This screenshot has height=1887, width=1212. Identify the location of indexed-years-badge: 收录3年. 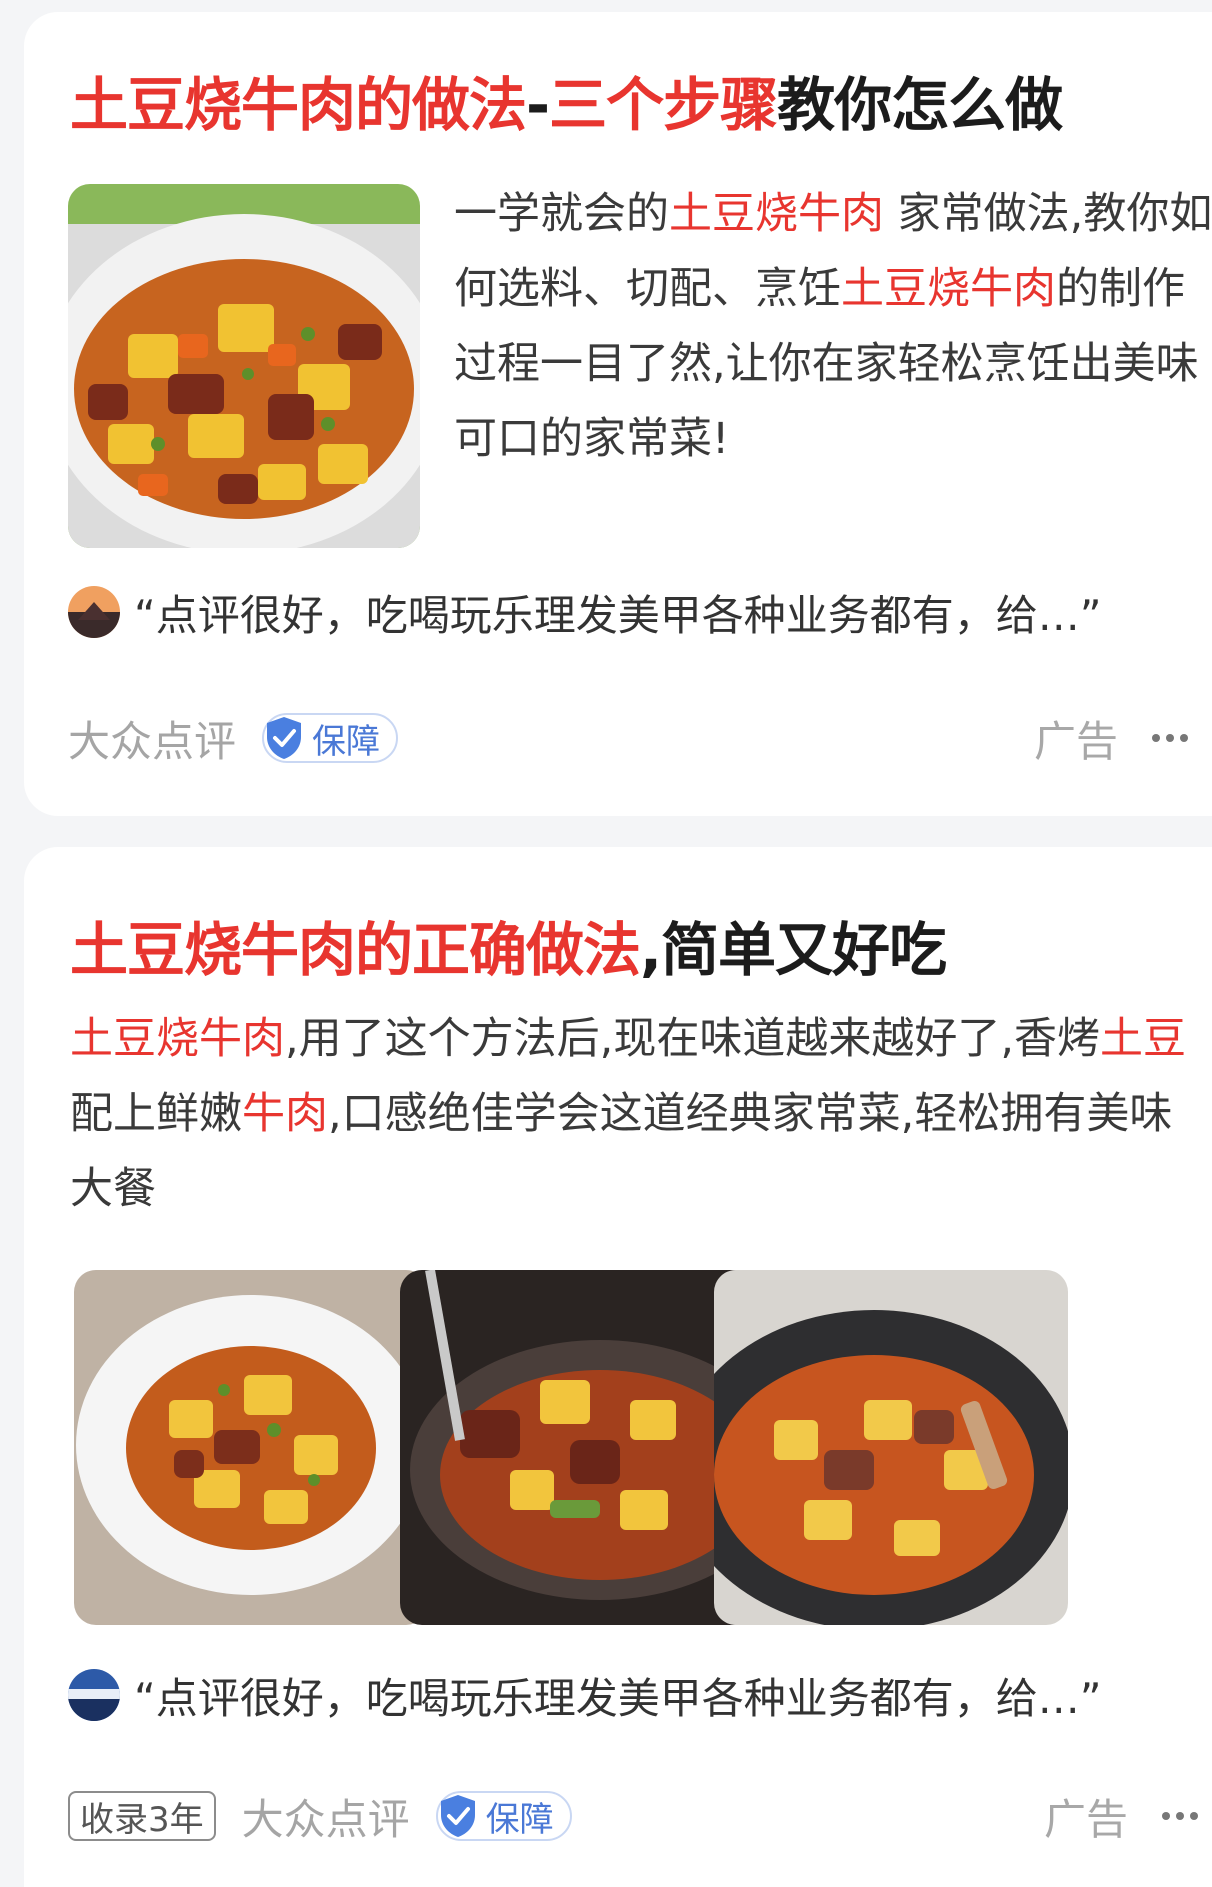
(142, 1816).